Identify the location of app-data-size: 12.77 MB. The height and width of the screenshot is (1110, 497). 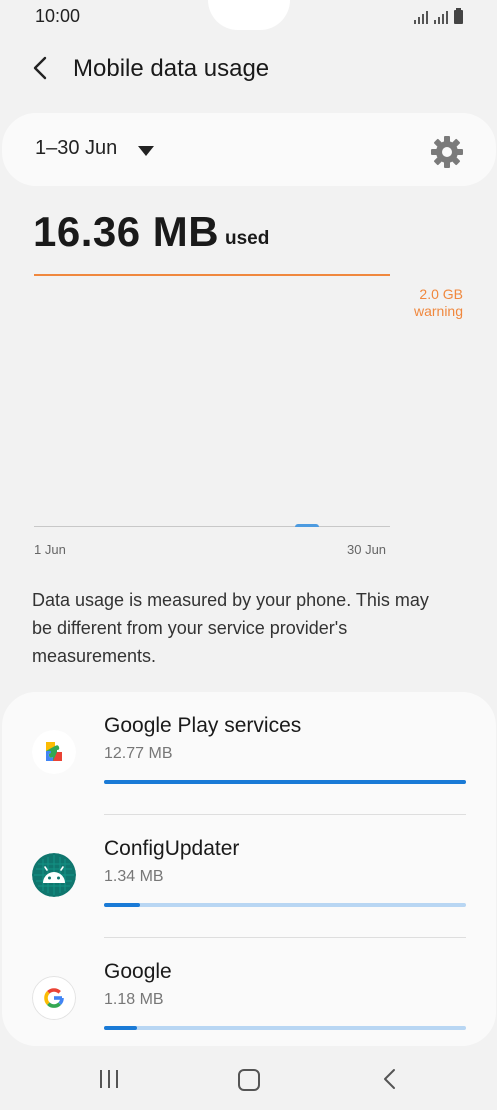
(138, 753).